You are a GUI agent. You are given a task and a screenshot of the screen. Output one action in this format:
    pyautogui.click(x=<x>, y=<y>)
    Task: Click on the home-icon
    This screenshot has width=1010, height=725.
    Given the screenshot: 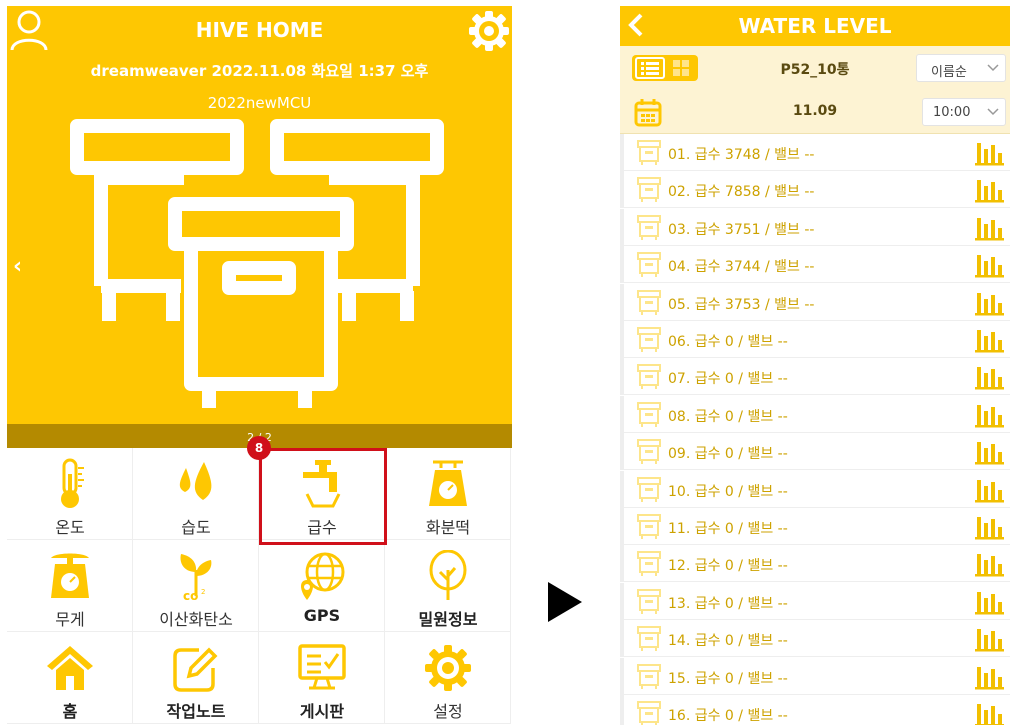 What is the action you would take?
    pyautogui.click(x=70, y=668)
    